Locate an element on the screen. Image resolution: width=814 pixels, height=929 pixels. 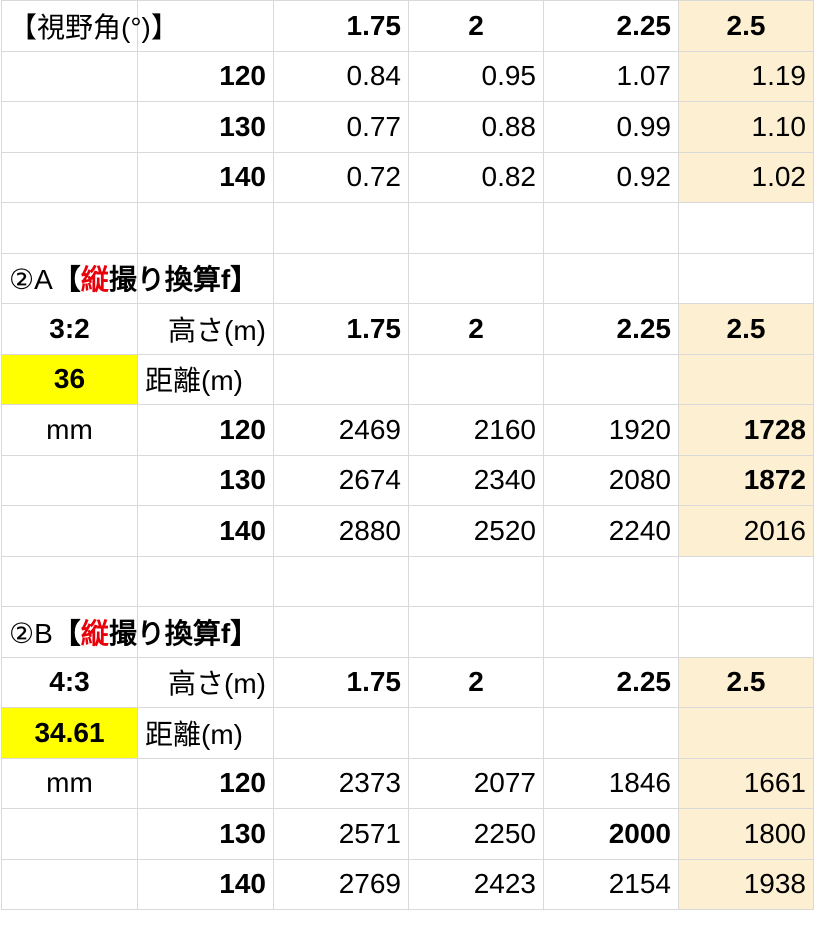
value-cell: 2520 is located at coordinates (476, 531).